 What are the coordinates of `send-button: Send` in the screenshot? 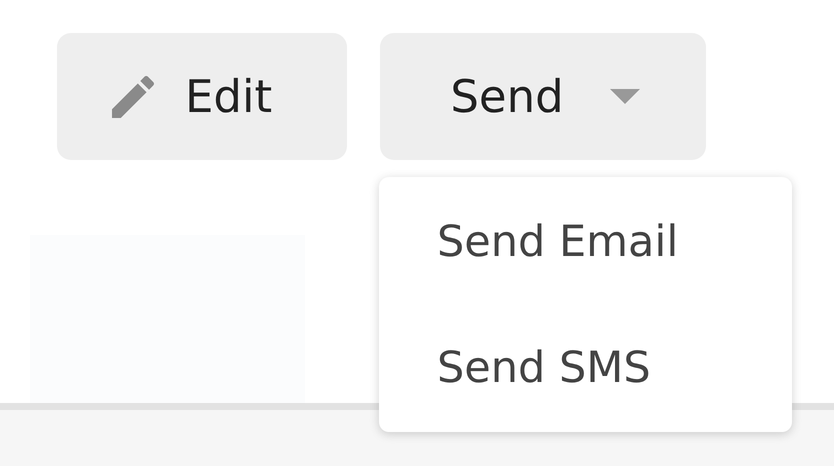 It's located at (543, 96).